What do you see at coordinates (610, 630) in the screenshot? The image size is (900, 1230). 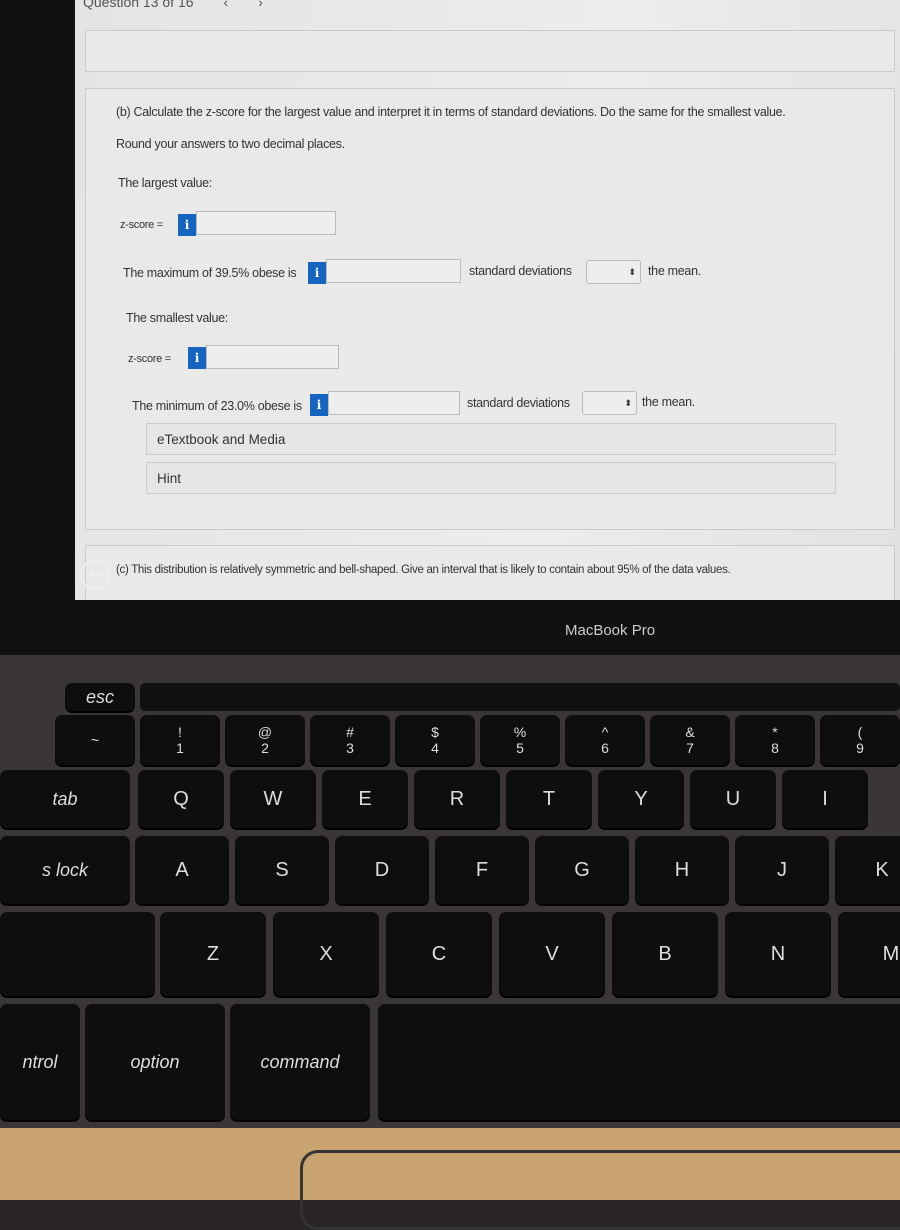 I see `laptop-brand: MacBook Pro` at bounding box center [610, 630].